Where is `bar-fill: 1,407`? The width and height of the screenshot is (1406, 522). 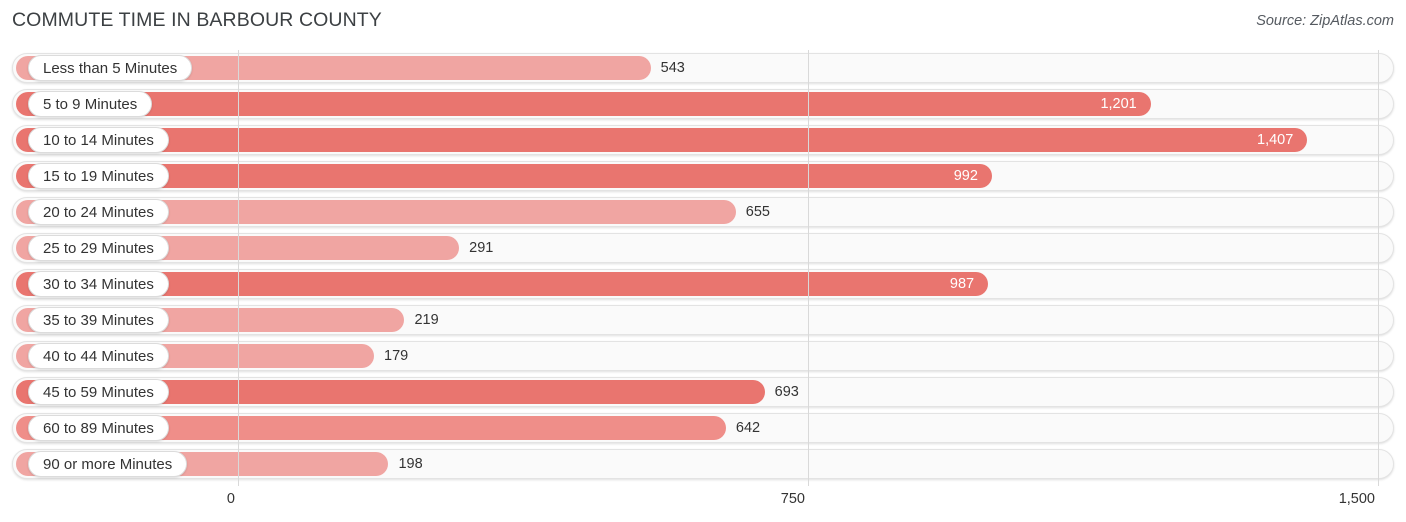 bar-fill: 1,407 is located at coordinates (662, 140).